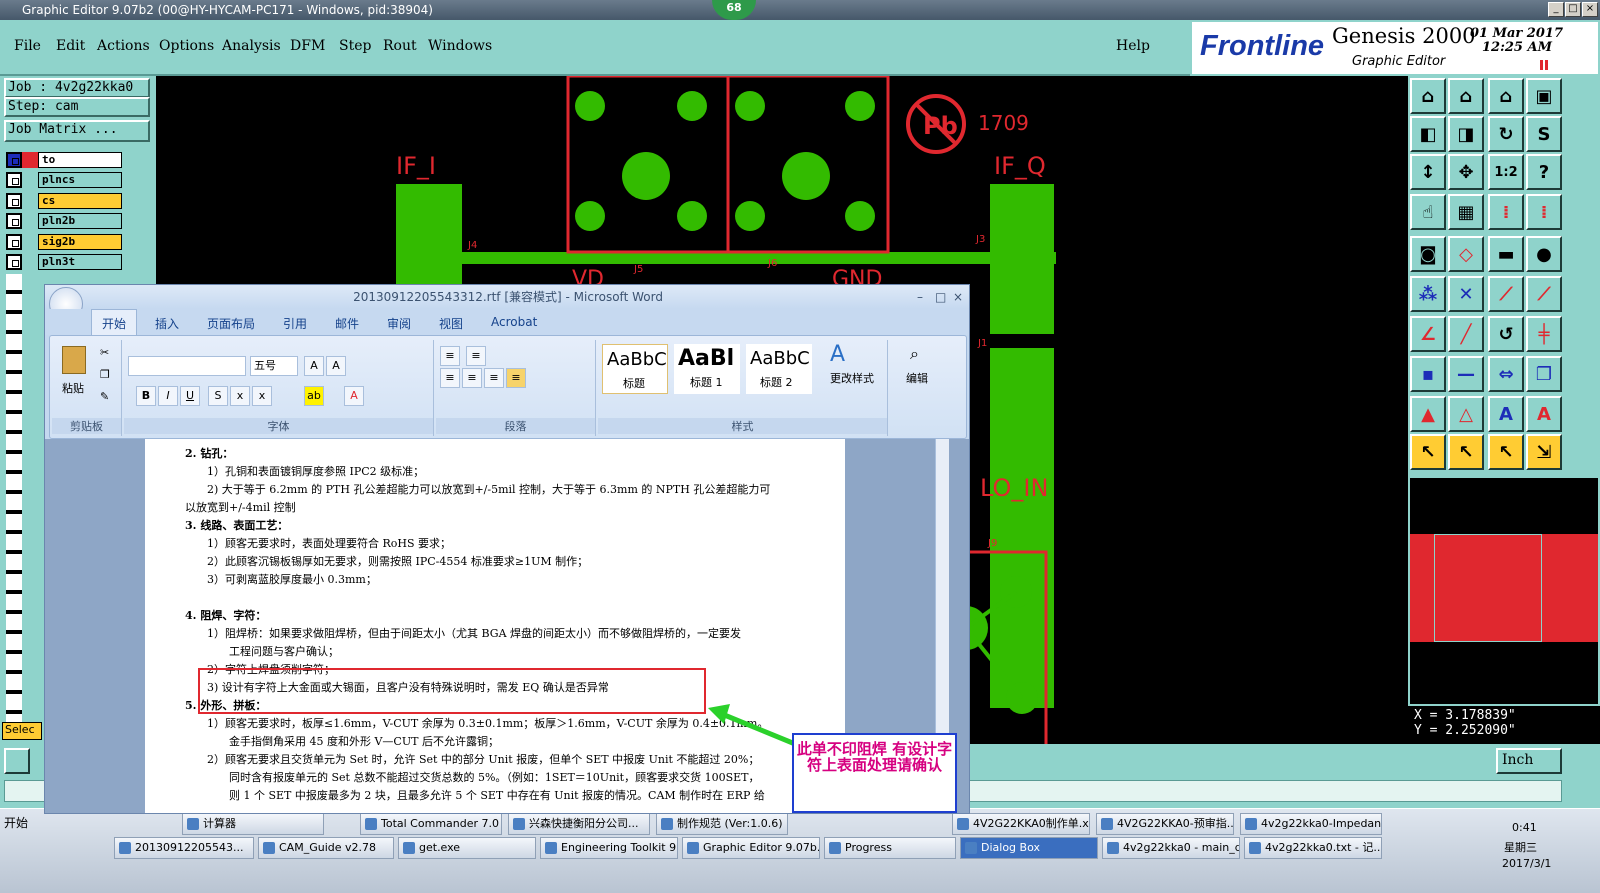  I want to click on menu-edit: Edit, so click(70, 46).